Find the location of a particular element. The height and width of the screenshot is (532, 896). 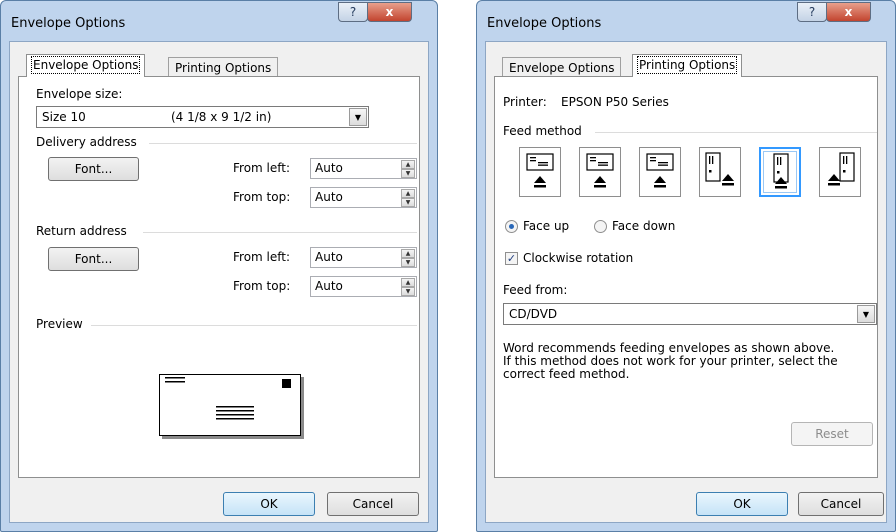

return-from-top-label: From top: is located at coordinates (262, 286).